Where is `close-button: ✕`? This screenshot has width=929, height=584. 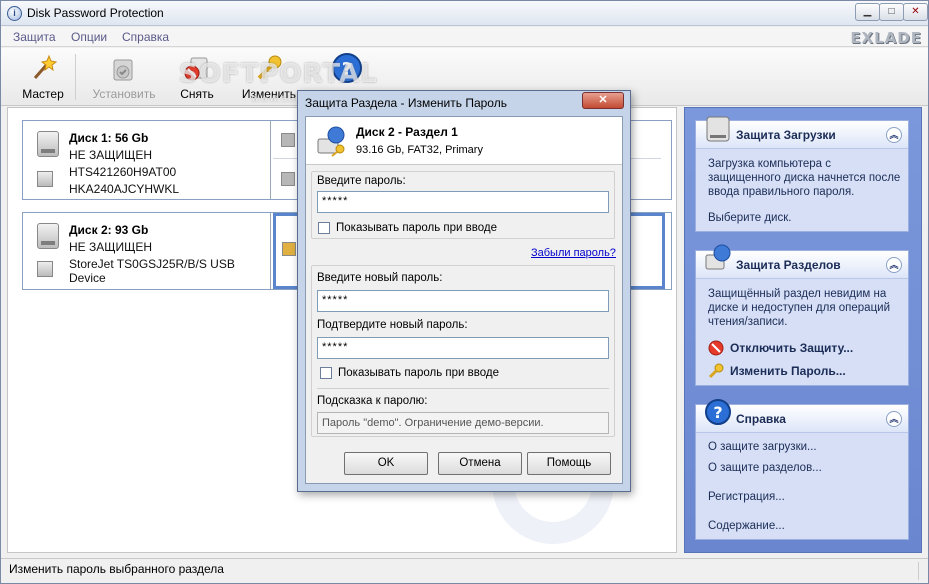 close-button: ✕ is located at coordinates (915, 12).